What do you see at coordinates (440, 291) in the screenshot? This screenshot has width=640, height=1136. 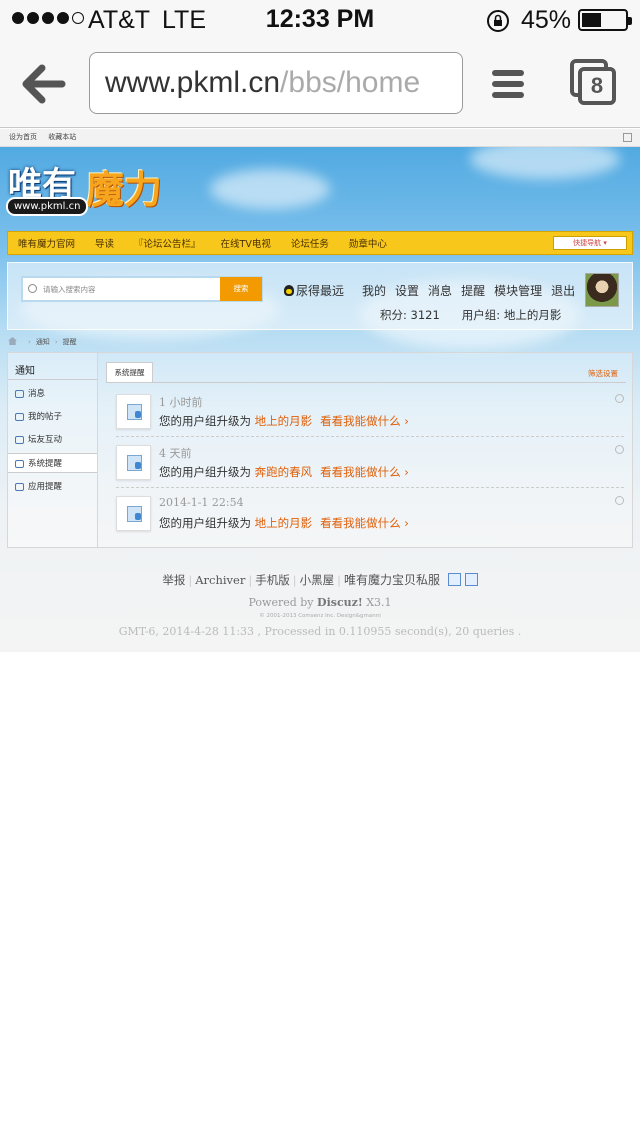 I see `user-menu-messages: 消息` at bounding box center [440, 291].